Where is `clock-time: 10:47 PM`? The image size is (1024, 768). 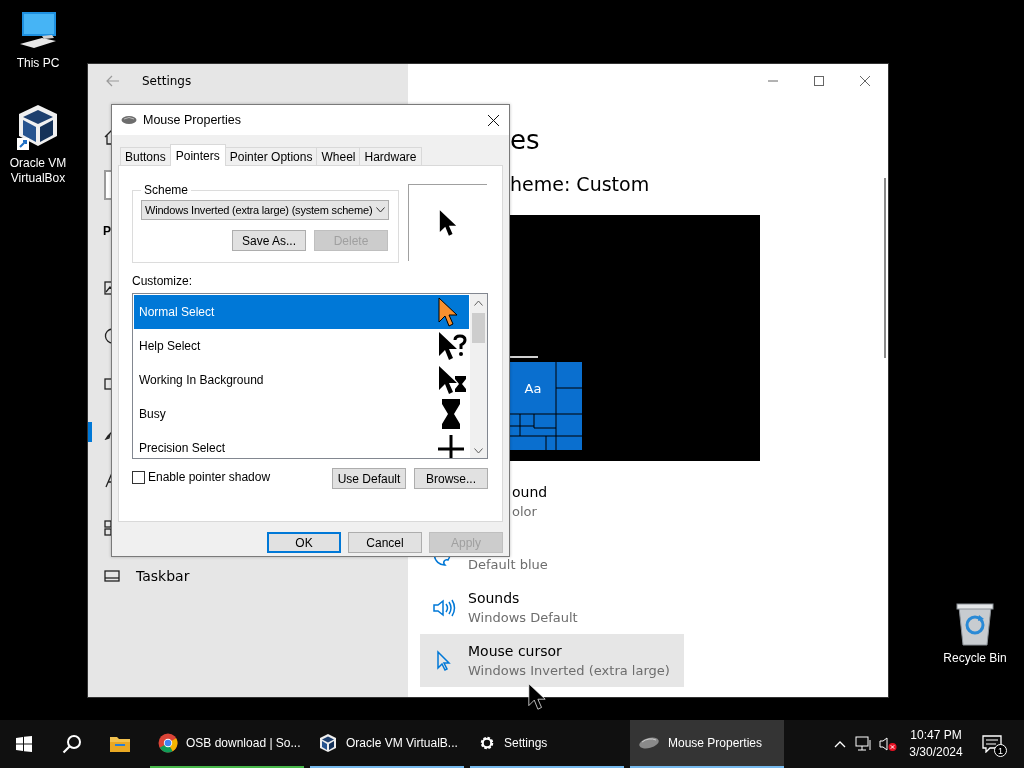
clock-time: 10:47 PM is located at coordinates (936, 735).